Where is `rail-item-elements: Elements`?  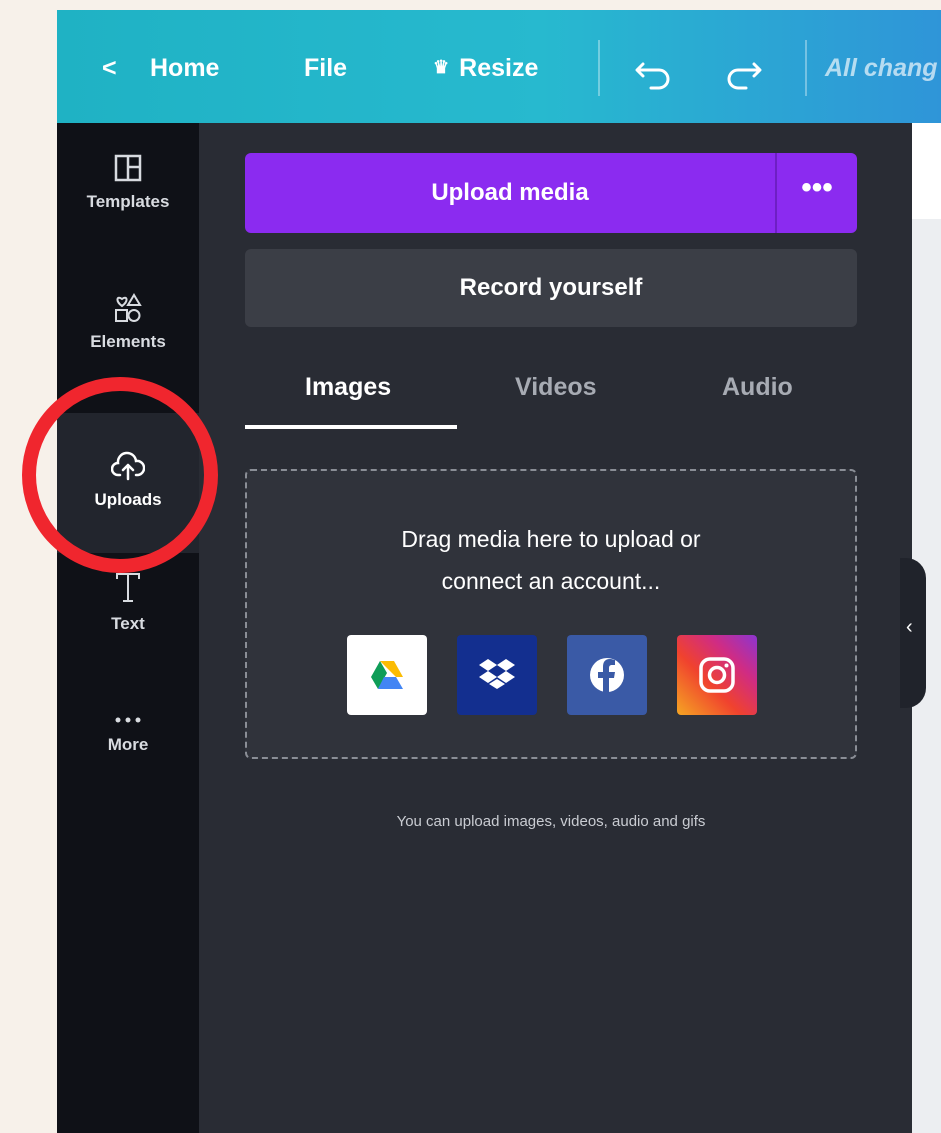 rail-item-elements: Elements is located at coordinates (128, 322).